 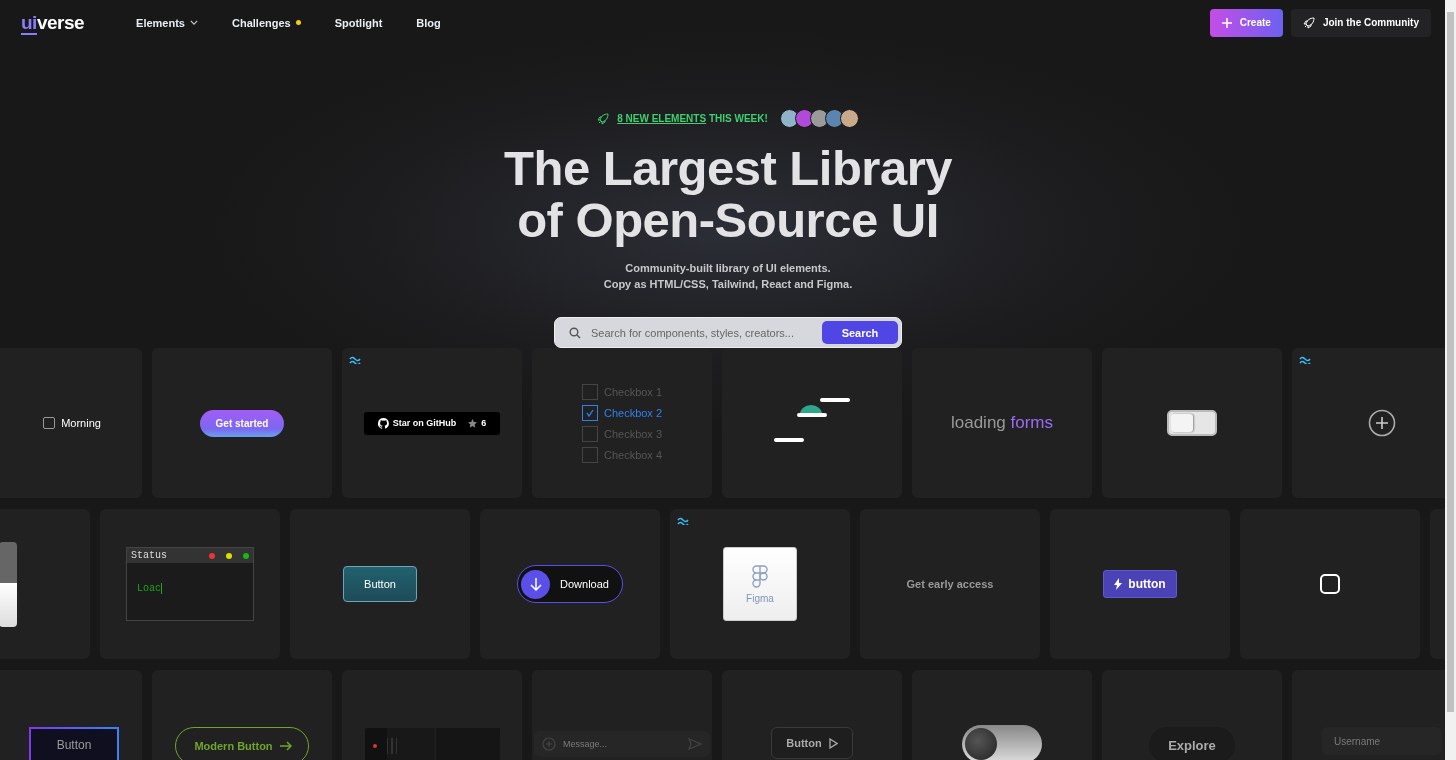 What do you see at coordinates (194, 22) in the screenshot?
I see `chevron-down-icon` at bounding box center [194, 22].